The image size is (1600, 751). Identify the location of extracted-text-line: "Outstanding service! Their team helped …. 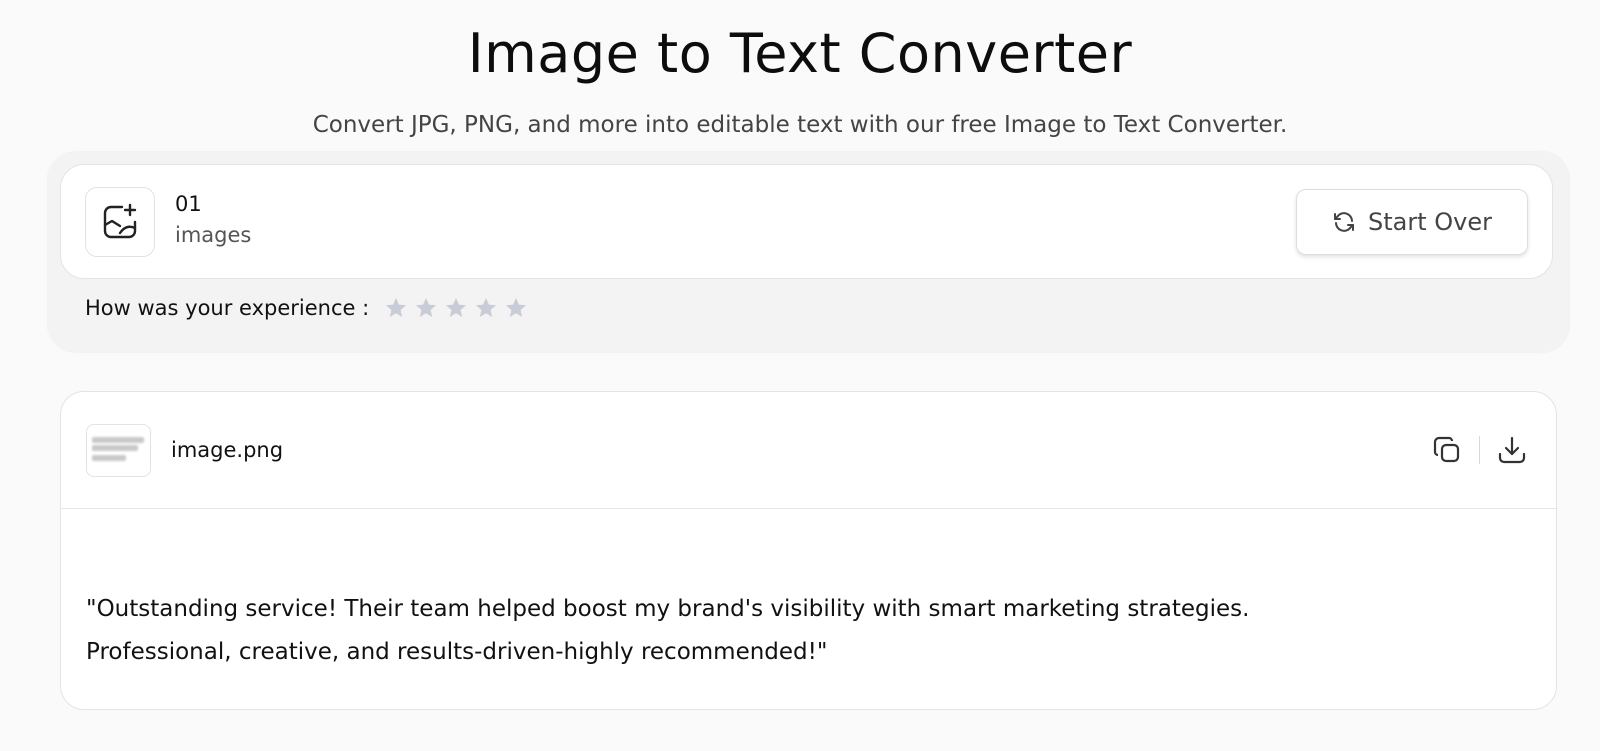
(668, 609).